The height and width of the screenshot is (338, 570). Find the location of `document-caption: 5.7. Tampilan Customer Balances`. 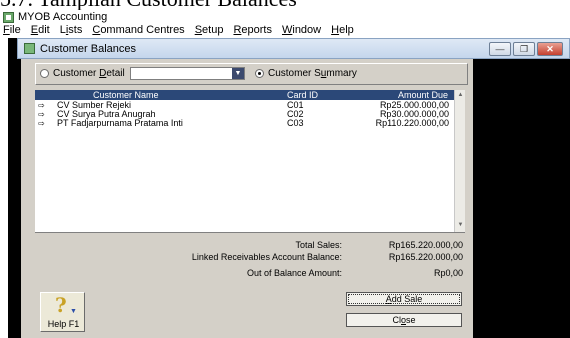

document-caption: 5.7. Tampilan Customer Balances is located at coordinates (285, 5).